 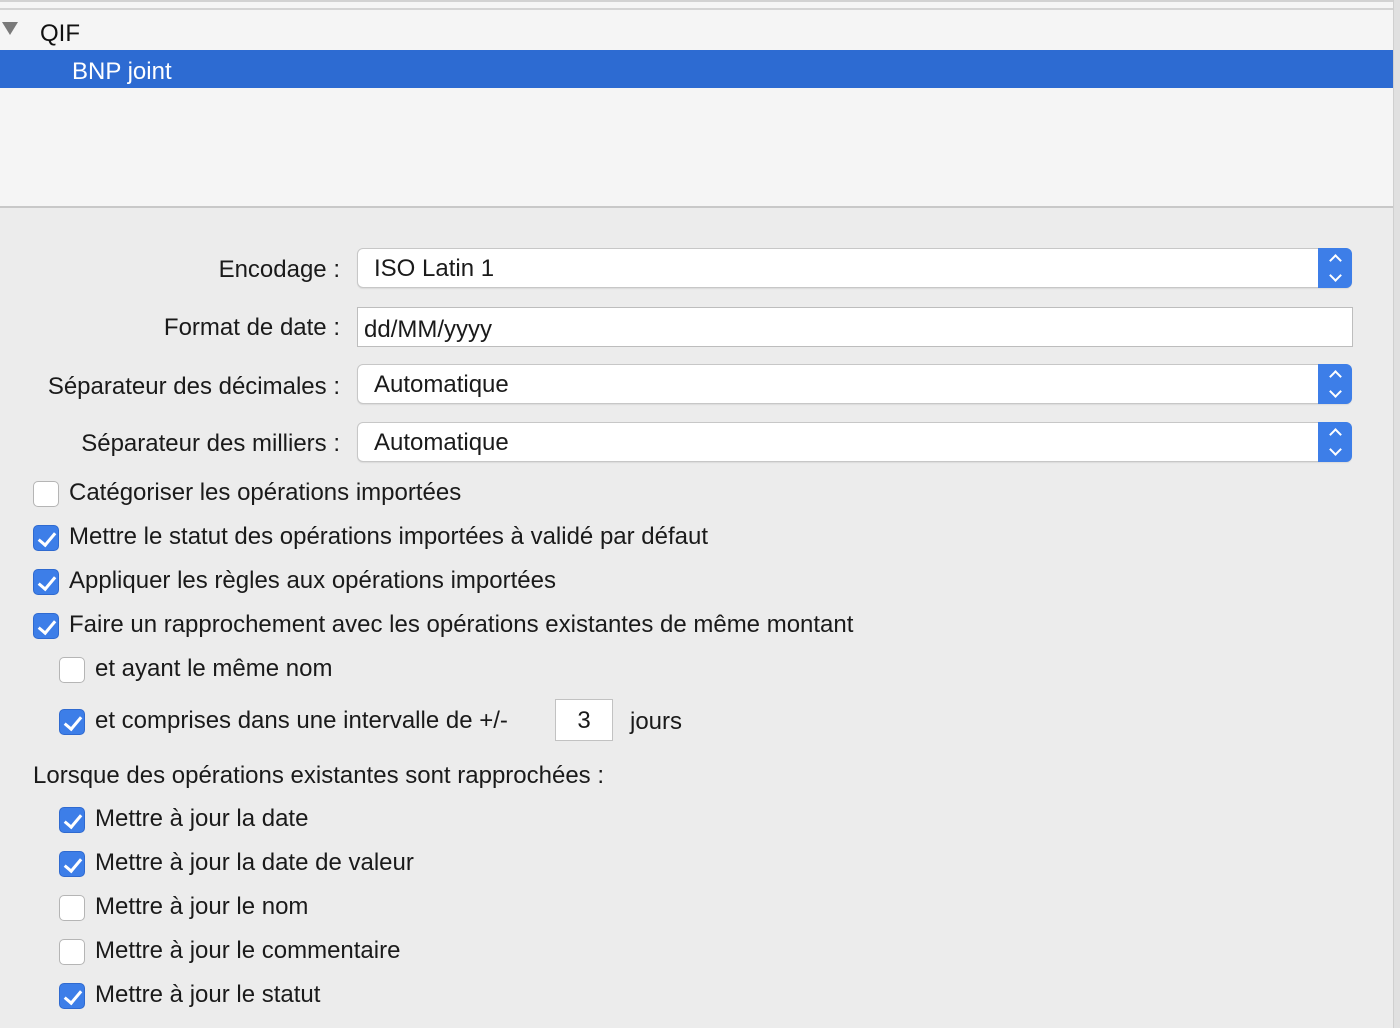 What do you see at coordinates (214, 668) in the screenshot?
I see `same-name-label: et ayant le même nom` at bounding box center [214, 668].